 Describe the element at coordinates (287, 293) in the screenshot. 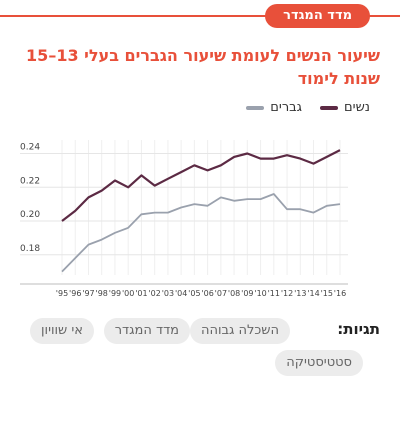

I see `x-tick-label: '12` at that location.